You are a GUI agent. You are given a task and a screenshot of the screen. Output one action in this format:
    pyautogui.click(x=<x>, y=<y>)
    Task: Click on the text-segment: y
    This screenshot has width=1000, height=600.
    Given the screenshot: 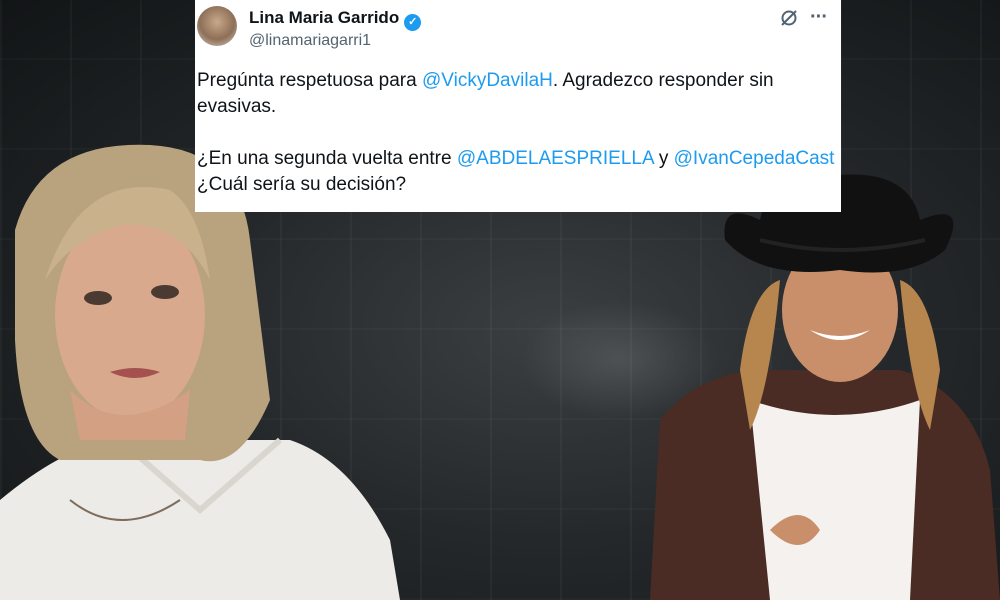 What is the action you would take?
    pyautogui.click(x=663, y=158)
    